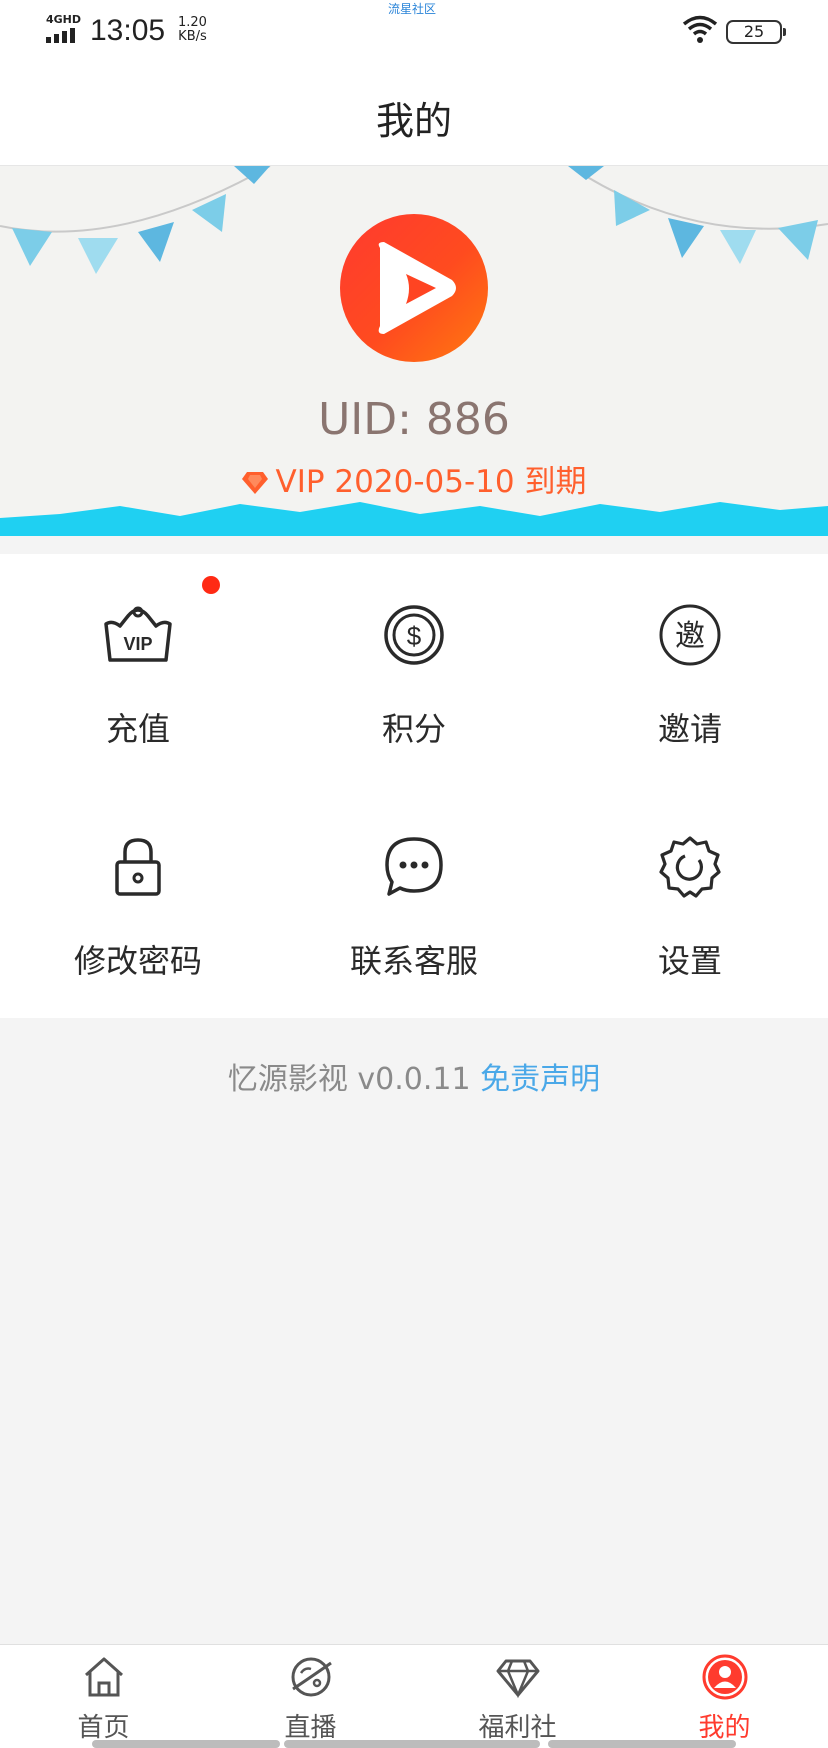 The image size is (828, 1748). What do you see at coordinates (690, 902) in the screenshot?
I see `settings-item: 设置` at bounding box center [690, 902].